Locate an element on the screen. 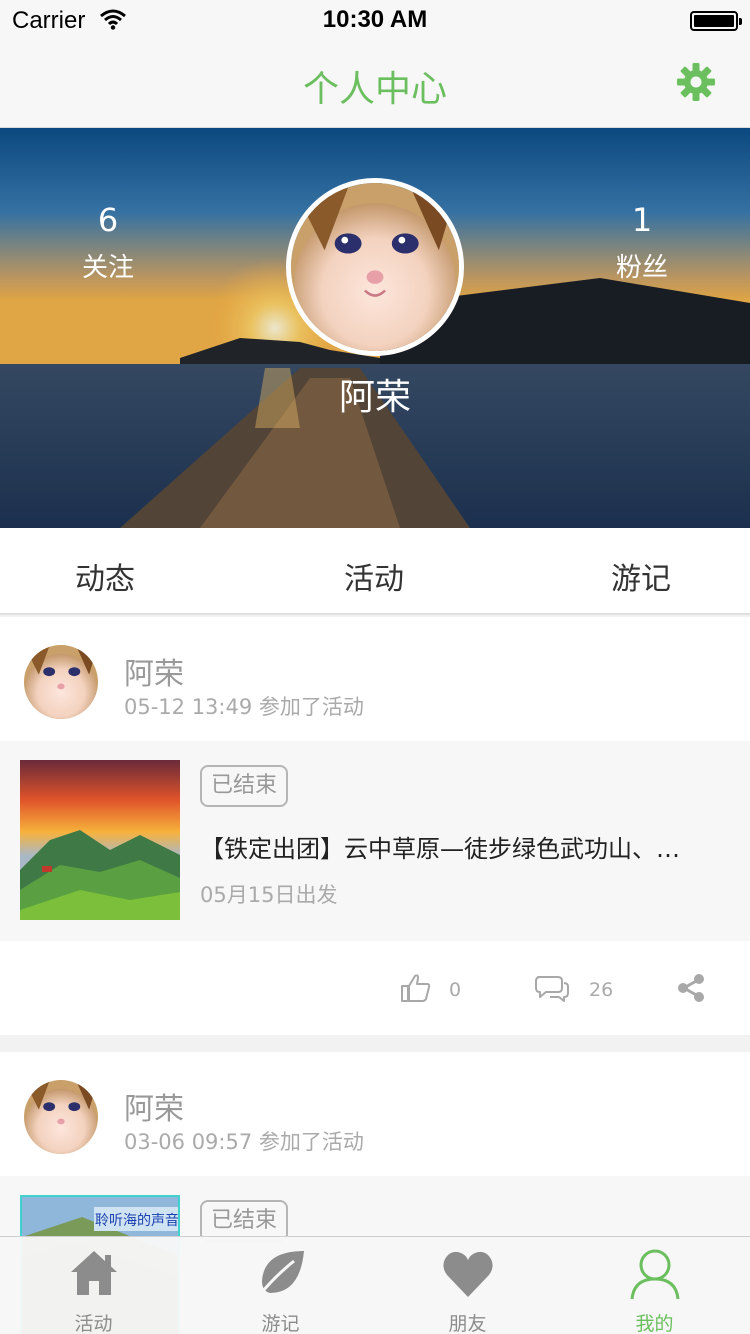 This screenshot has height=1334, width=750. leaf-icon is located at coordinates (280, 1274).